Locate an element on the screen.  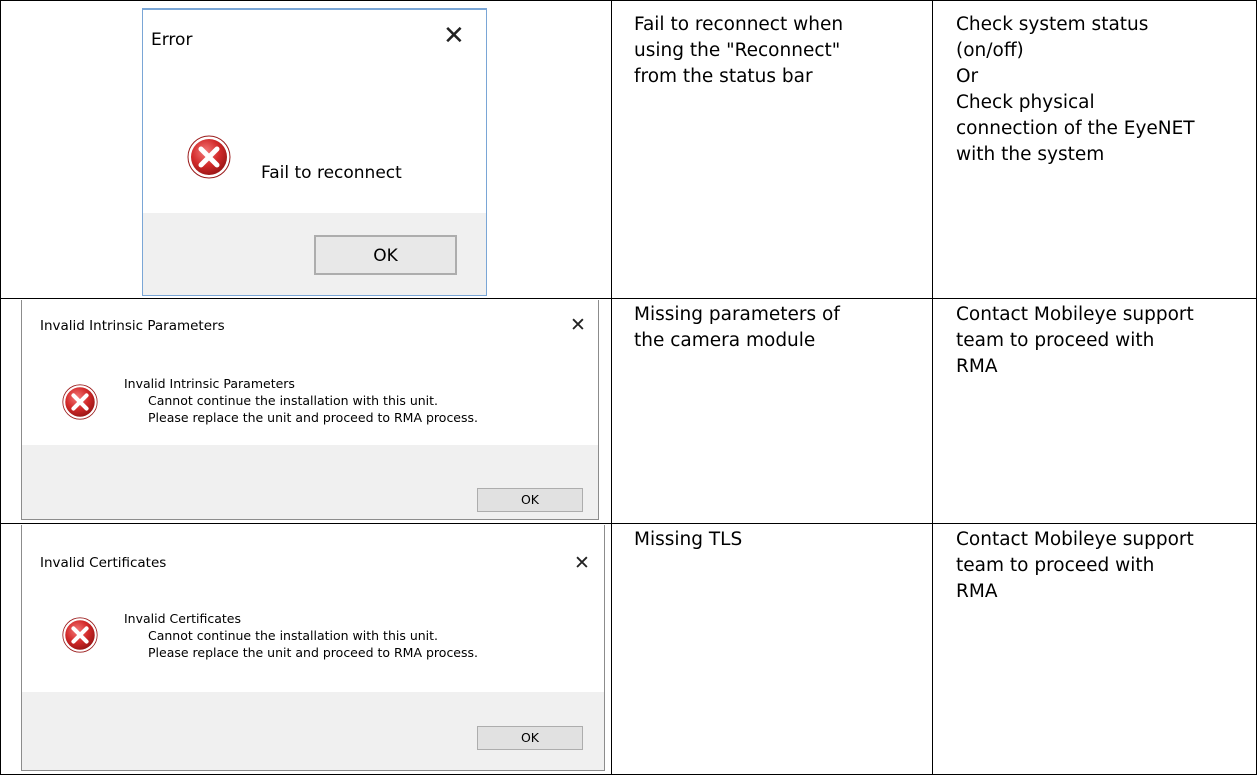
description-line: Missing TLS is located at coordinates (688, 539).